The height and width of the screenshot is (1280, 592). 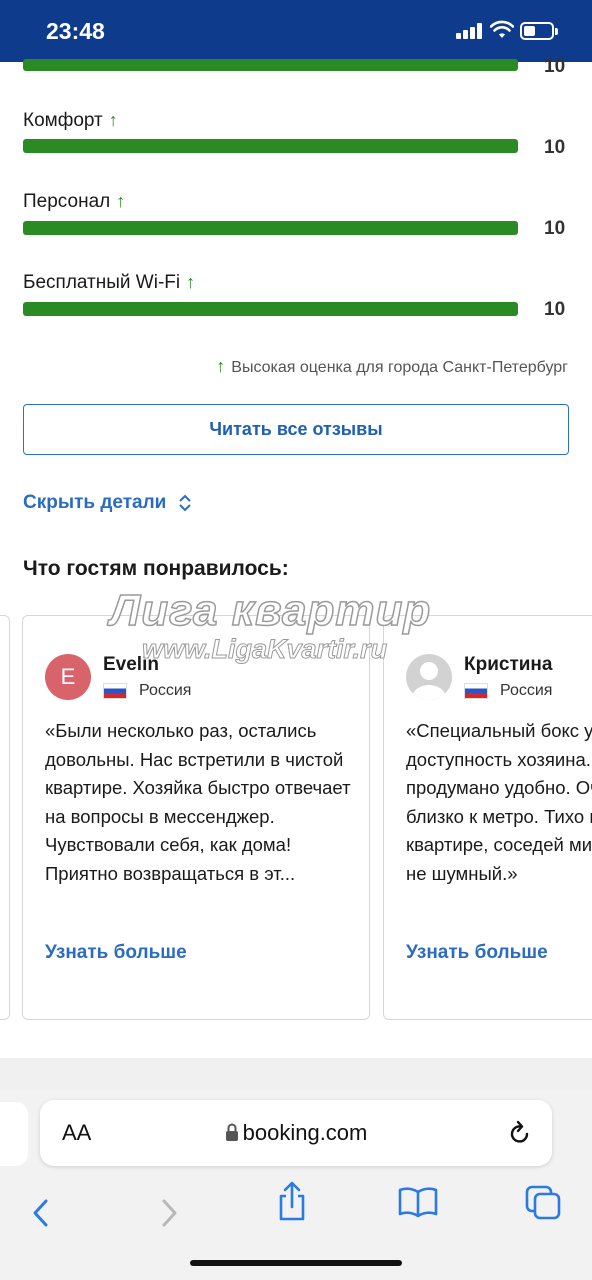 I want to click on address-bar: AA booking.com, so click(x=296, y=1133).